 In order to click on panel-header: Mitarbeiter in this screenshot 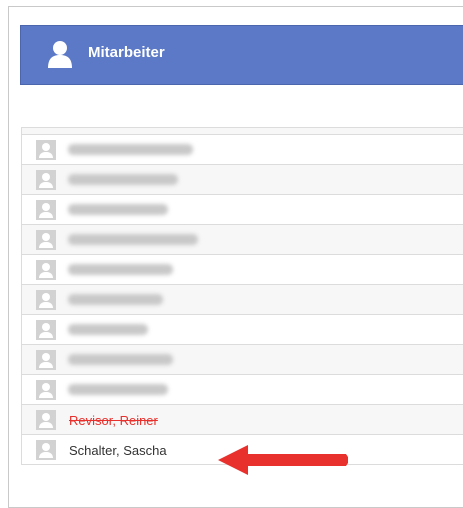, I will do `click(241, 55)`.